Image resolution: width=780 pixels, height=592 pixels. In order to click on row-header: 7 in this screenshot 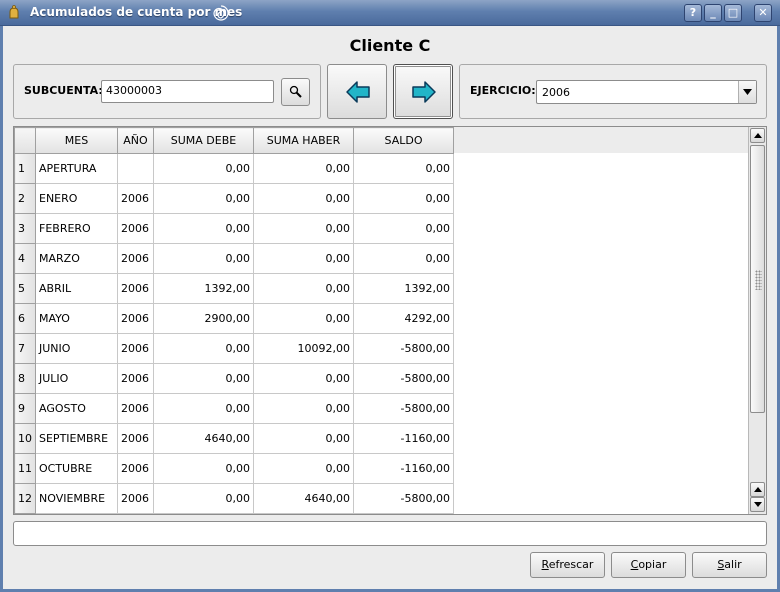, I will do `click(25, 348)`.